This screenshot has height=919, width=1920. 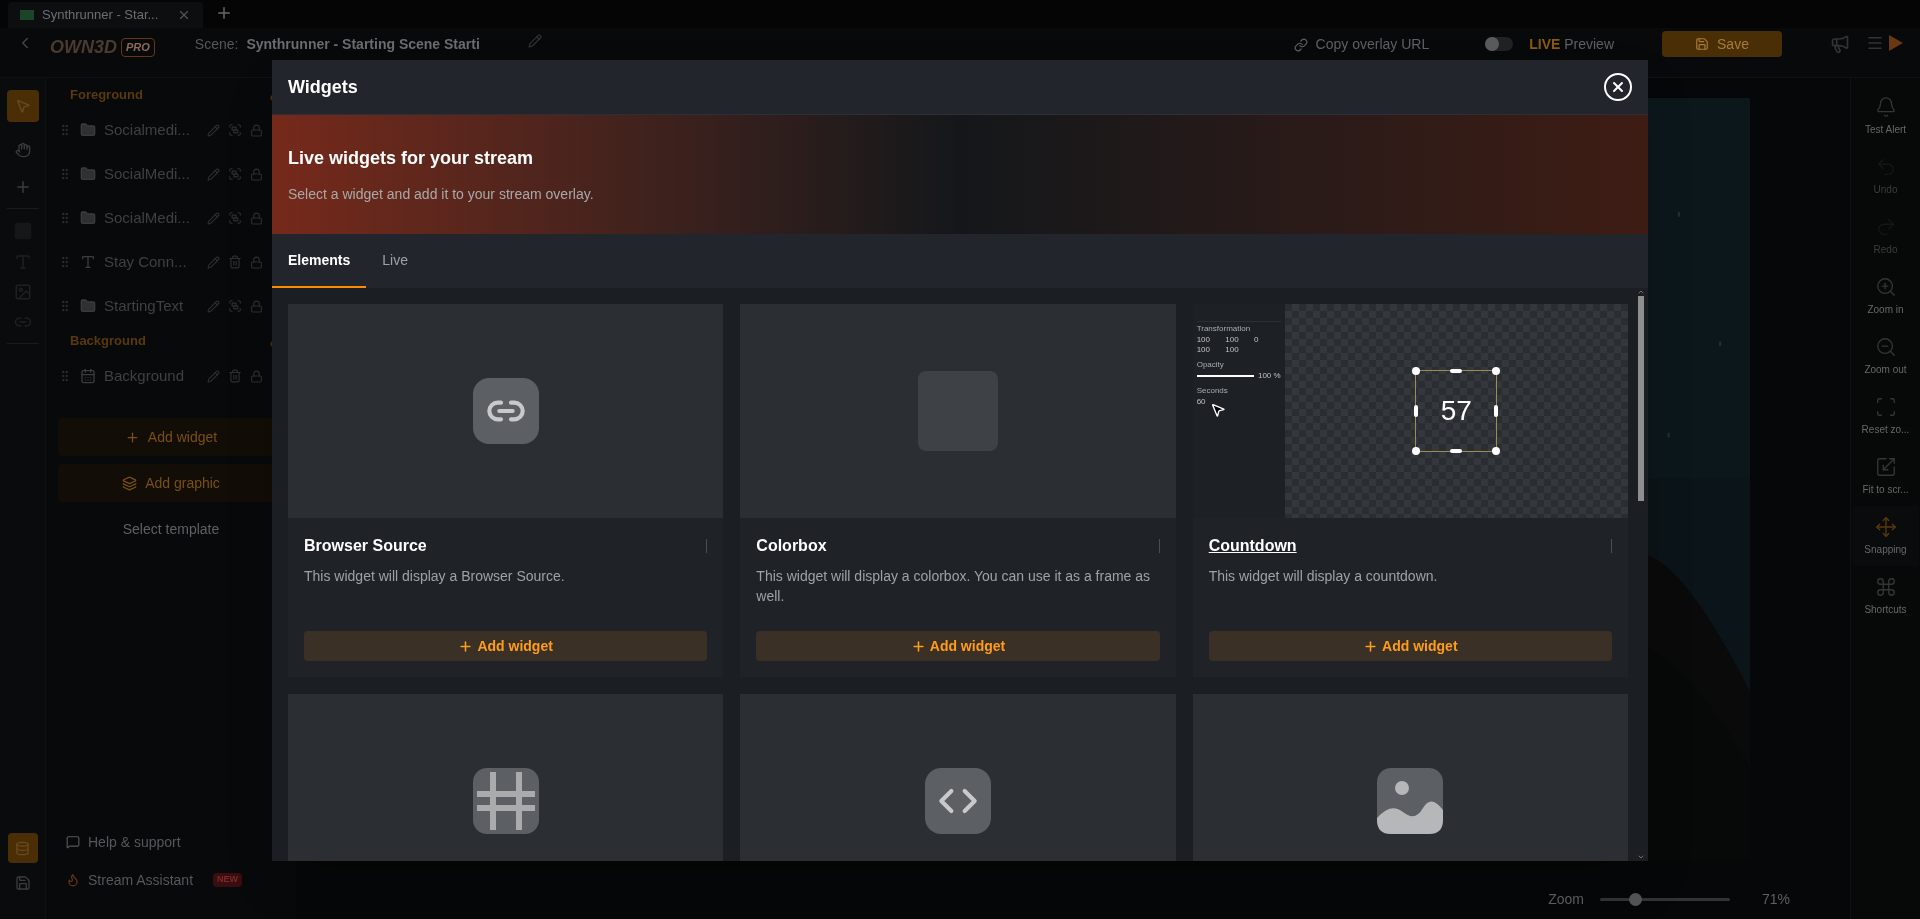 I want to click on rail-button: Test Alert, so click(x=1885, y=116).